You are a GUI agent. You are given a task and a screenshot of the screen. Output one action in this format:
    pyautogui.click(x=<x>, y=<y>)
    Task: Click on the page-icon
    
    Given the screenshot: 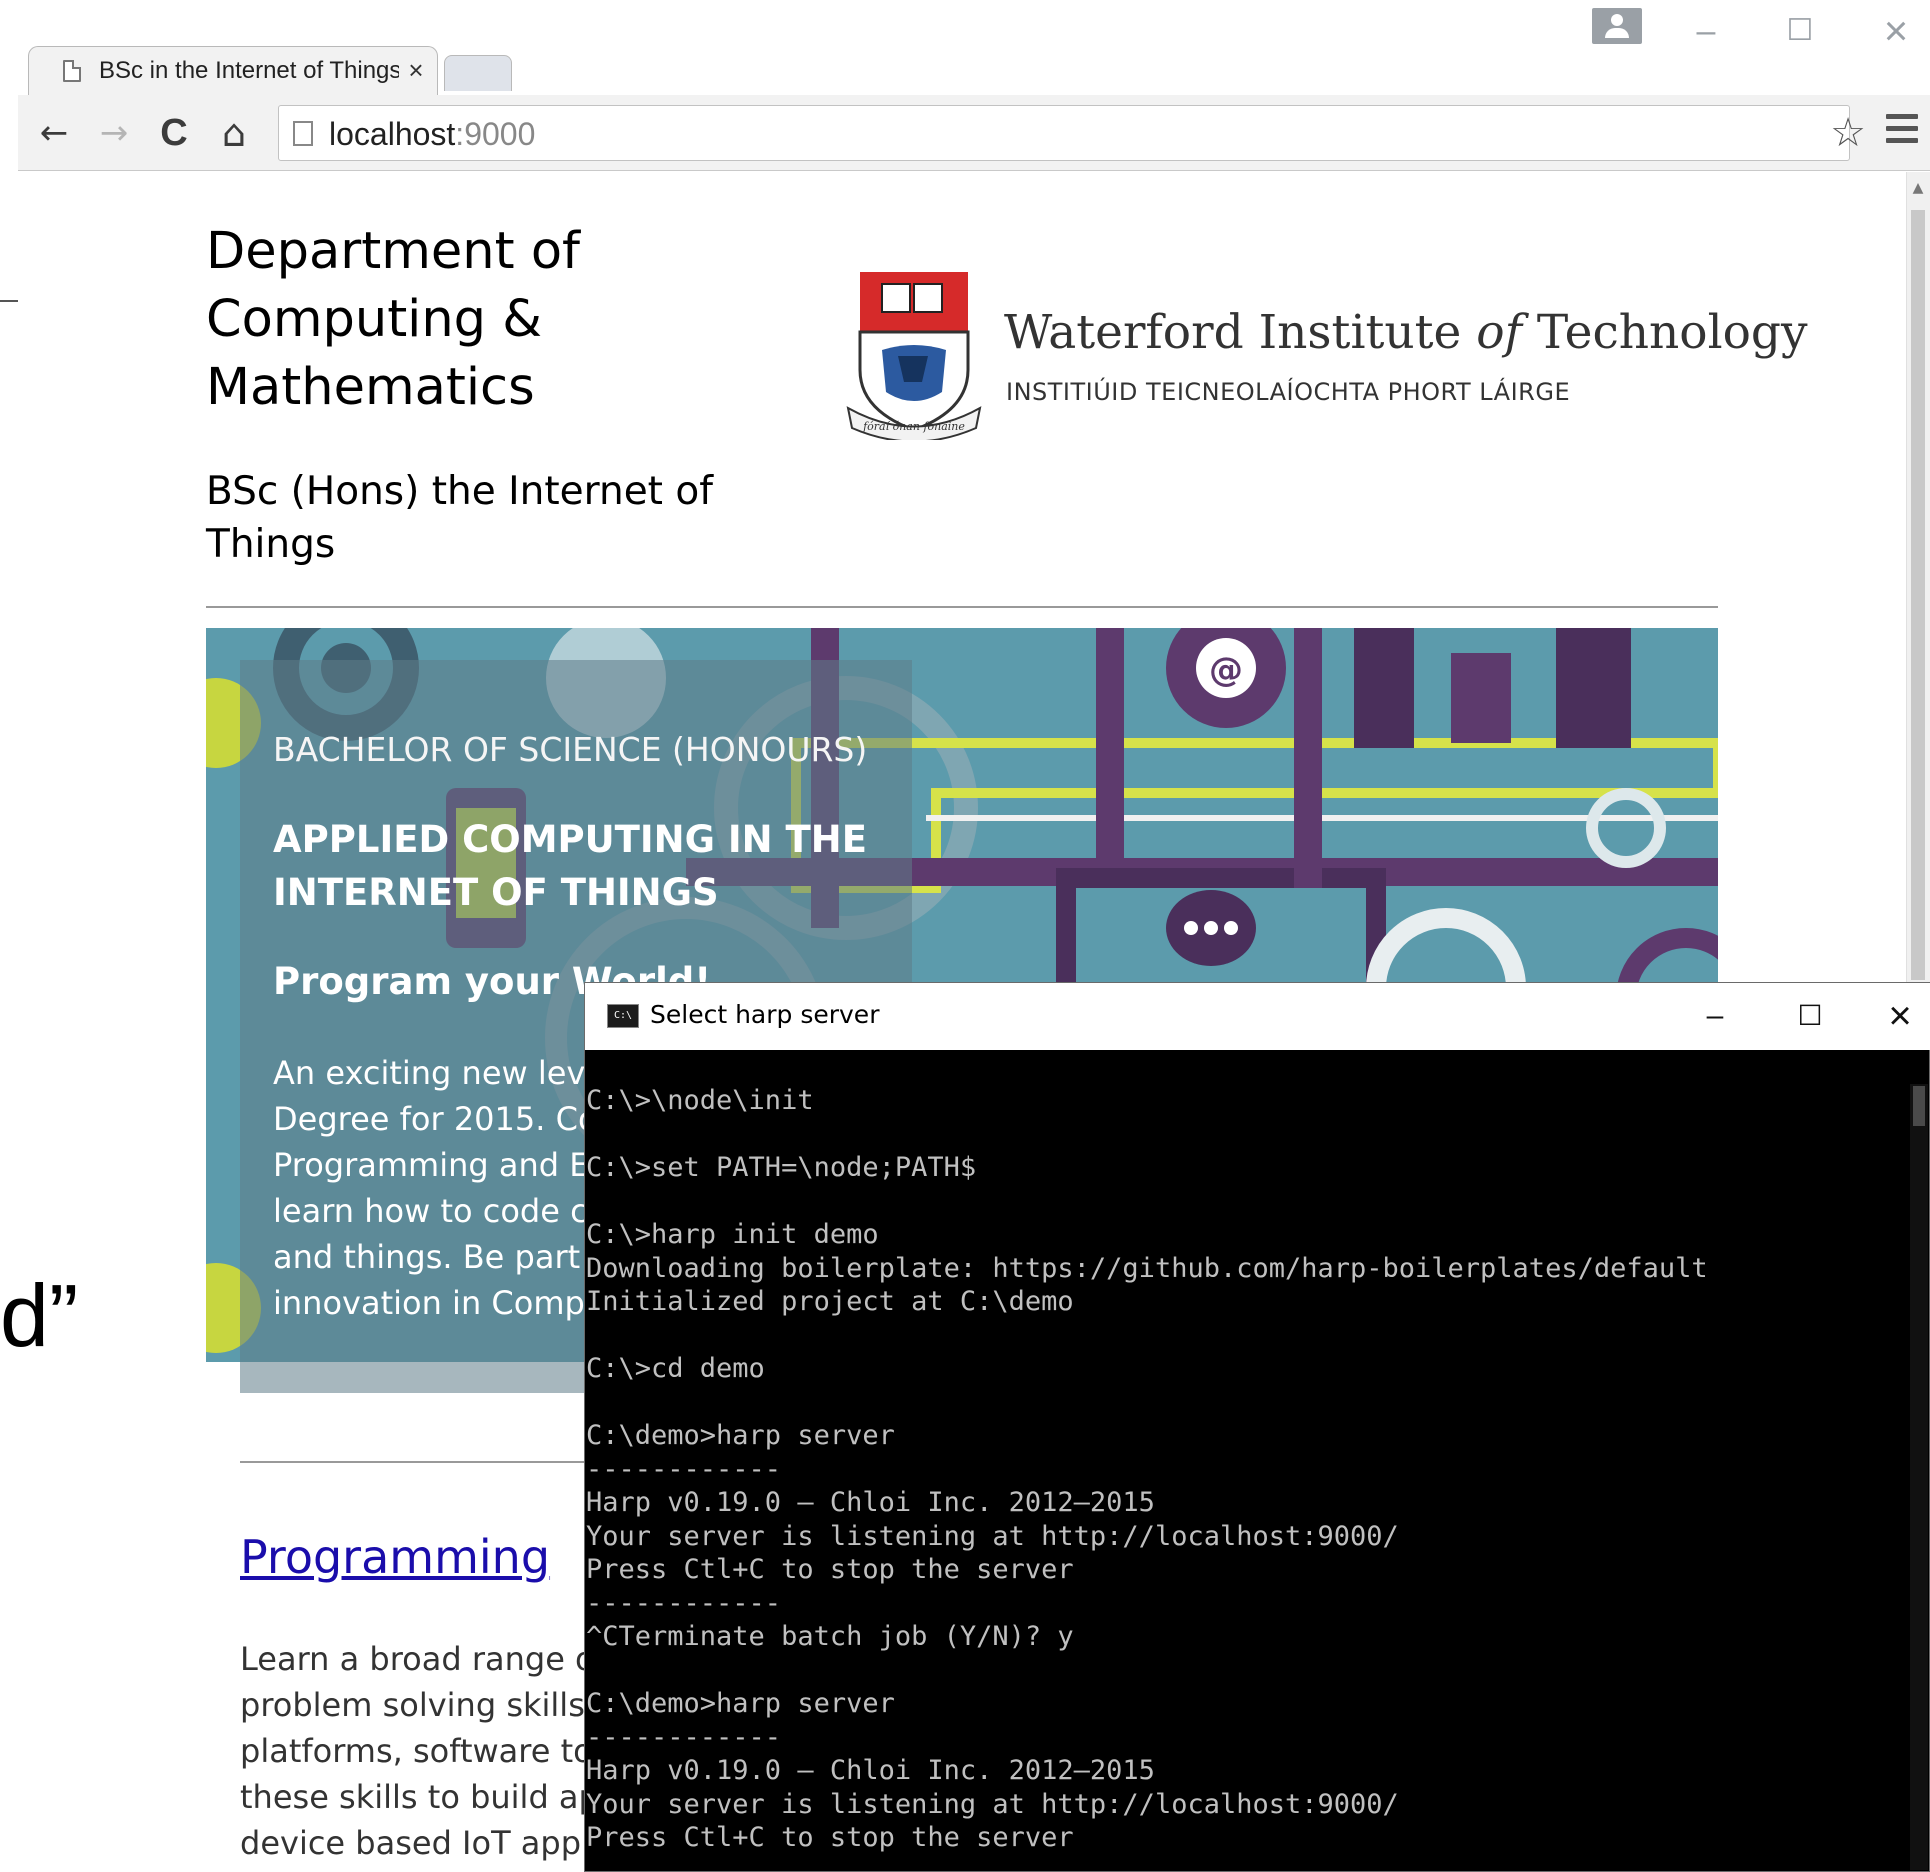 What is the action you would take?
    pyautogui.click(x=72, y=71)
    